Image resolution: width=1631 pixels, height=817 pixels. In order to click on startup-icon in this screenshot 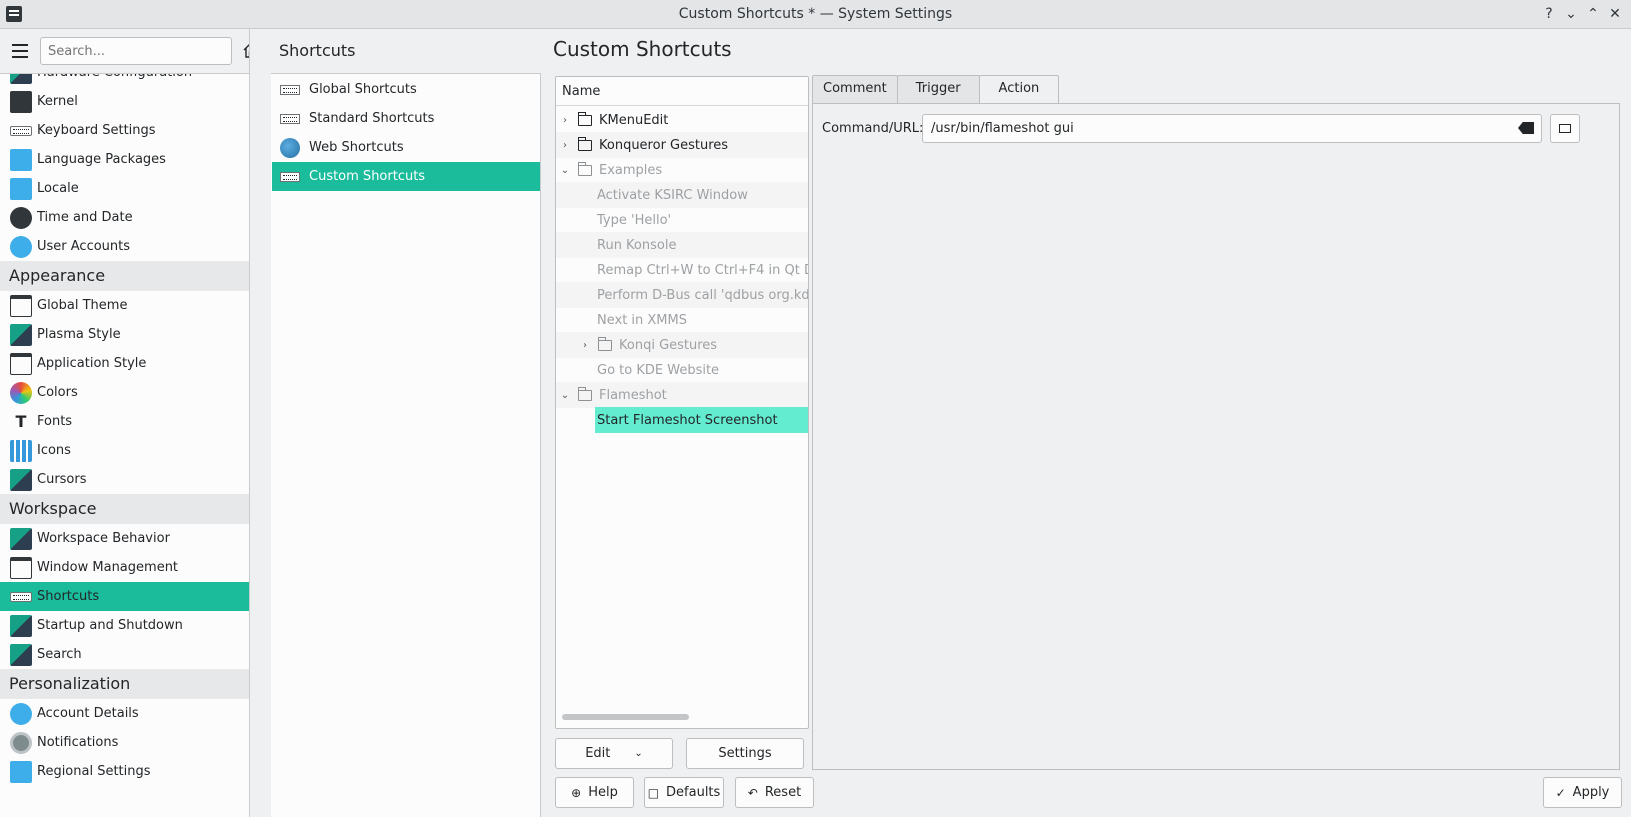, I will do `click(21, 625)`.